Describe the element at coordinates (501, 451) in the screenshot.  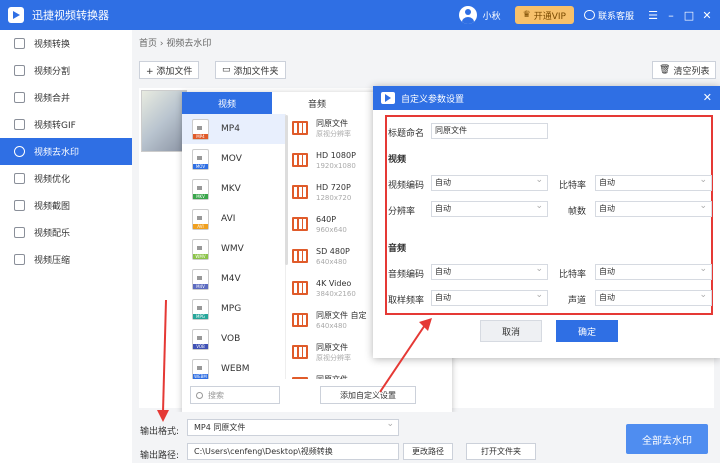
I see `open-folder-button: 打开文件夹` at that location.